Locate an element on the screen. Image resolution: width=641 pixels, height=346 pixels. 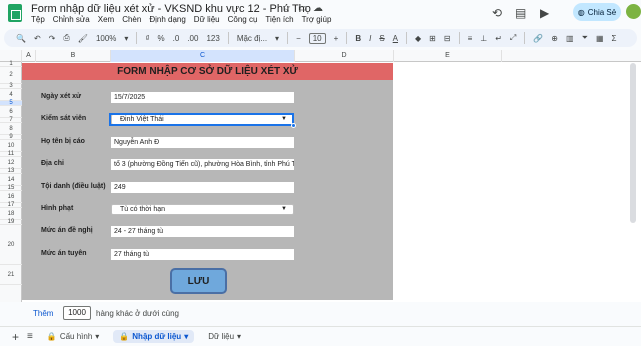
column-header-e: E is located at coordinates (448, 56).